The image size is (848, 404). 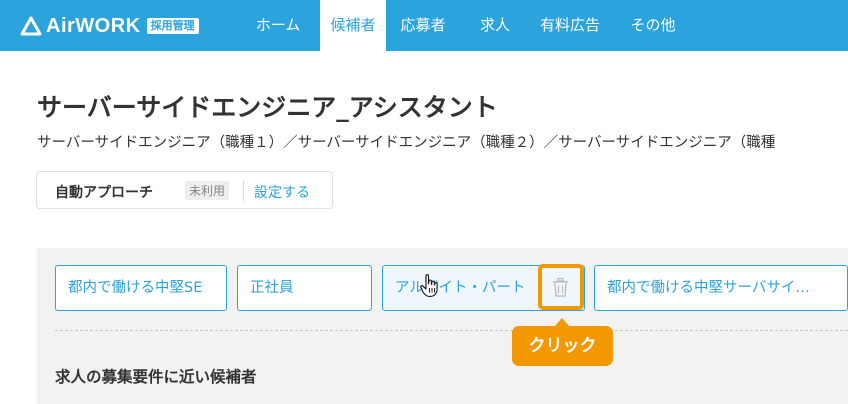 What do you see at coordinates (207, 190) in the screenshot?
I see `status-badge: 未利用` at bounding box center [207, 190].